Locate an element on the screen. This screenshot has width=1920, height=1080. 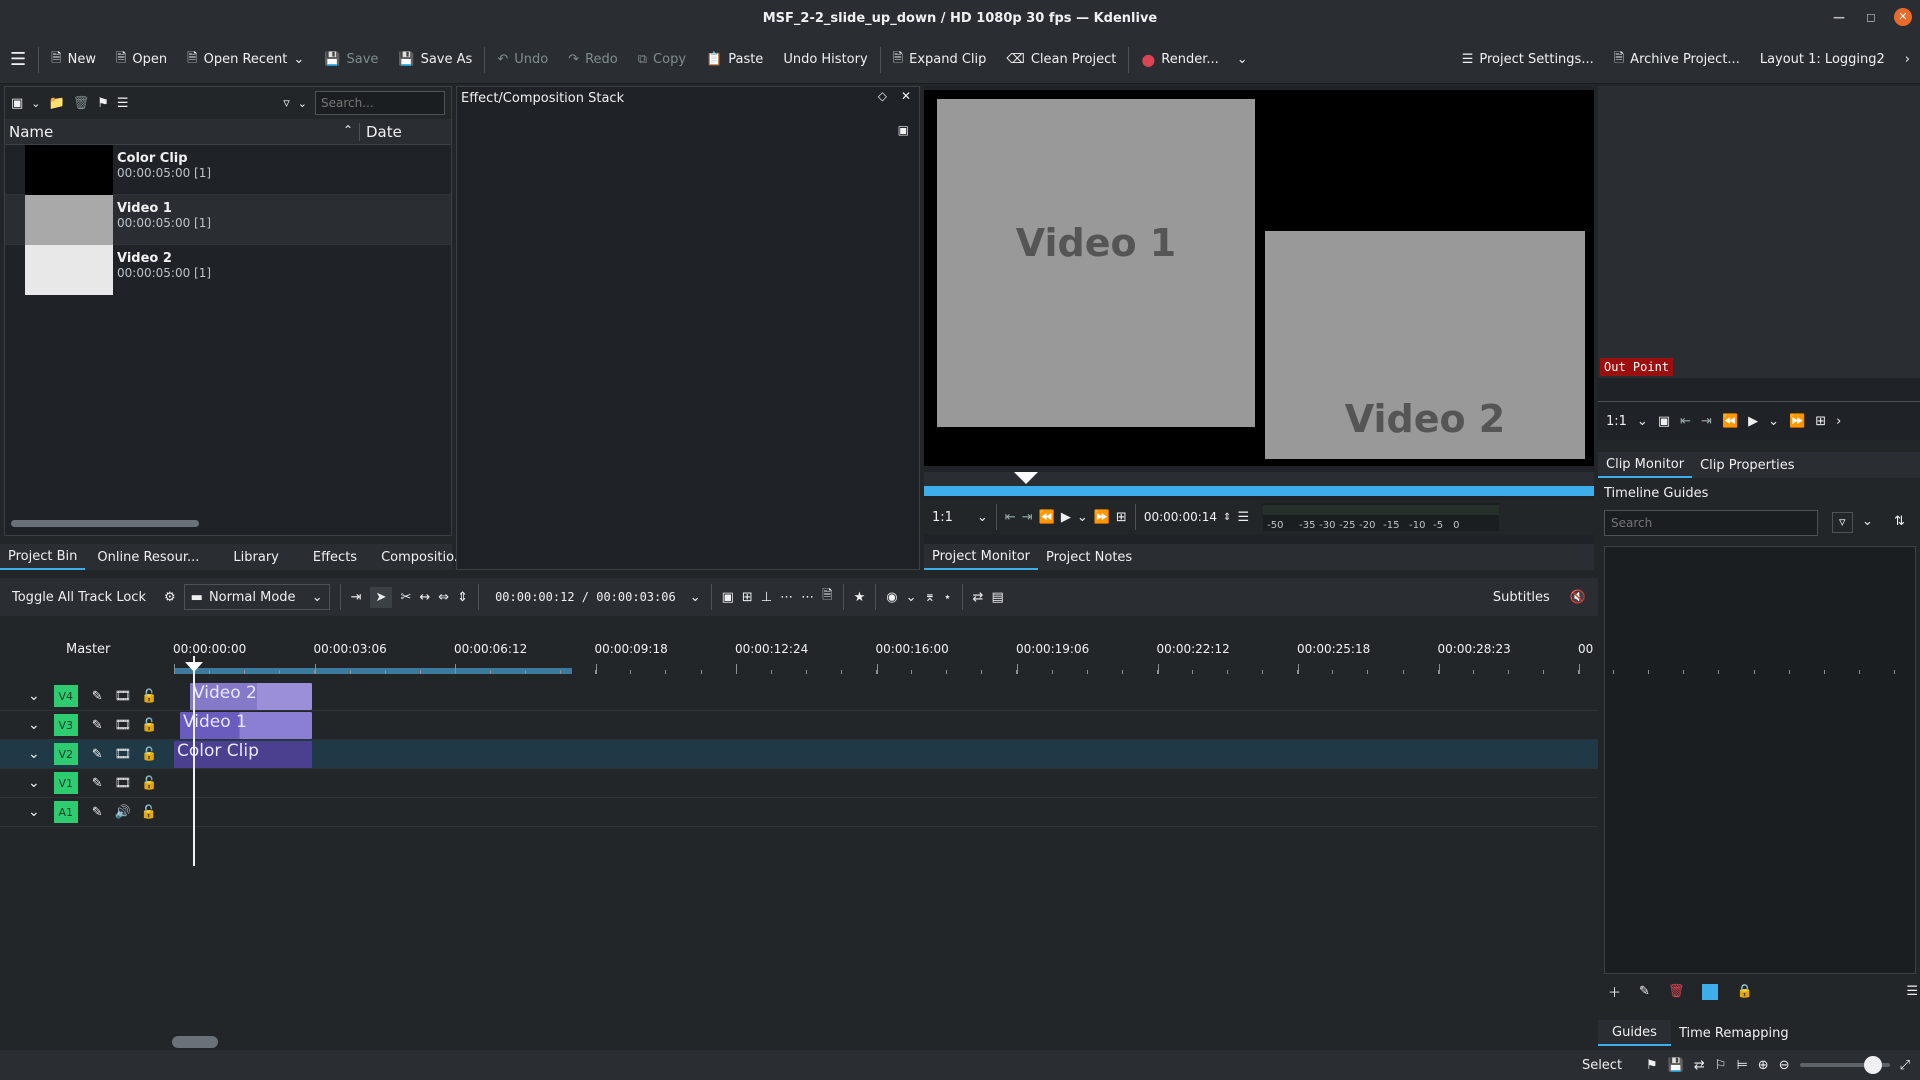
guides-list is located at coordinates (1760, 760).